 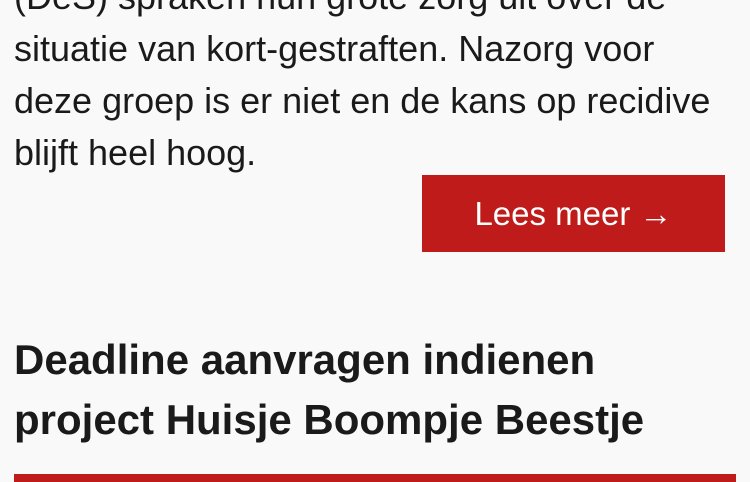 What do you see at coordinates (375, 478) in the screenshot?
I see `post-divider-bar` at bounding box center [375, 478].